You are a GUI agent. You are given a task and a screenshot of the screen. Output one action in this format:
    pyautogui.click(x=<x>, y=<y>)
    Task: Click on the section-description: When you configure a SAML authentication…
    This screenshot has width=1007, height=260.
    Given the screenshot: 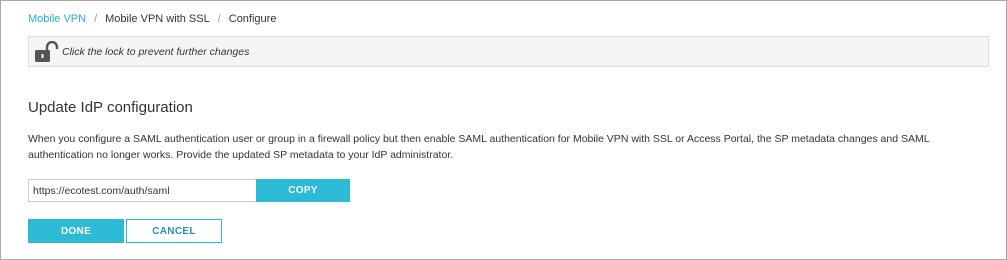 What is the action you would take?
    pyautogui.click(x=479, y=147)
    